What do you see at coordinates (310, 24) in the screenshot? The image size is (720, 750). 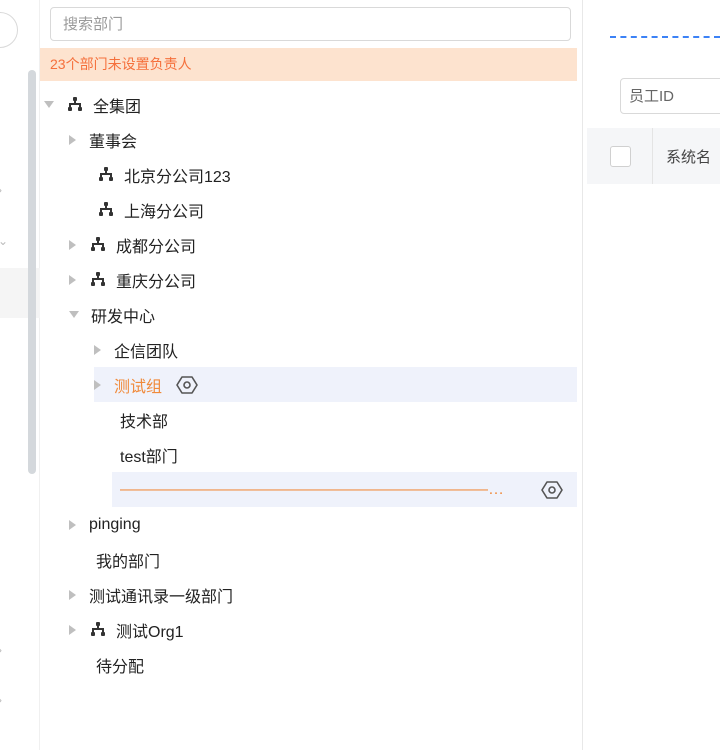 I see `department-search-input` at bounding box center [310, 24].